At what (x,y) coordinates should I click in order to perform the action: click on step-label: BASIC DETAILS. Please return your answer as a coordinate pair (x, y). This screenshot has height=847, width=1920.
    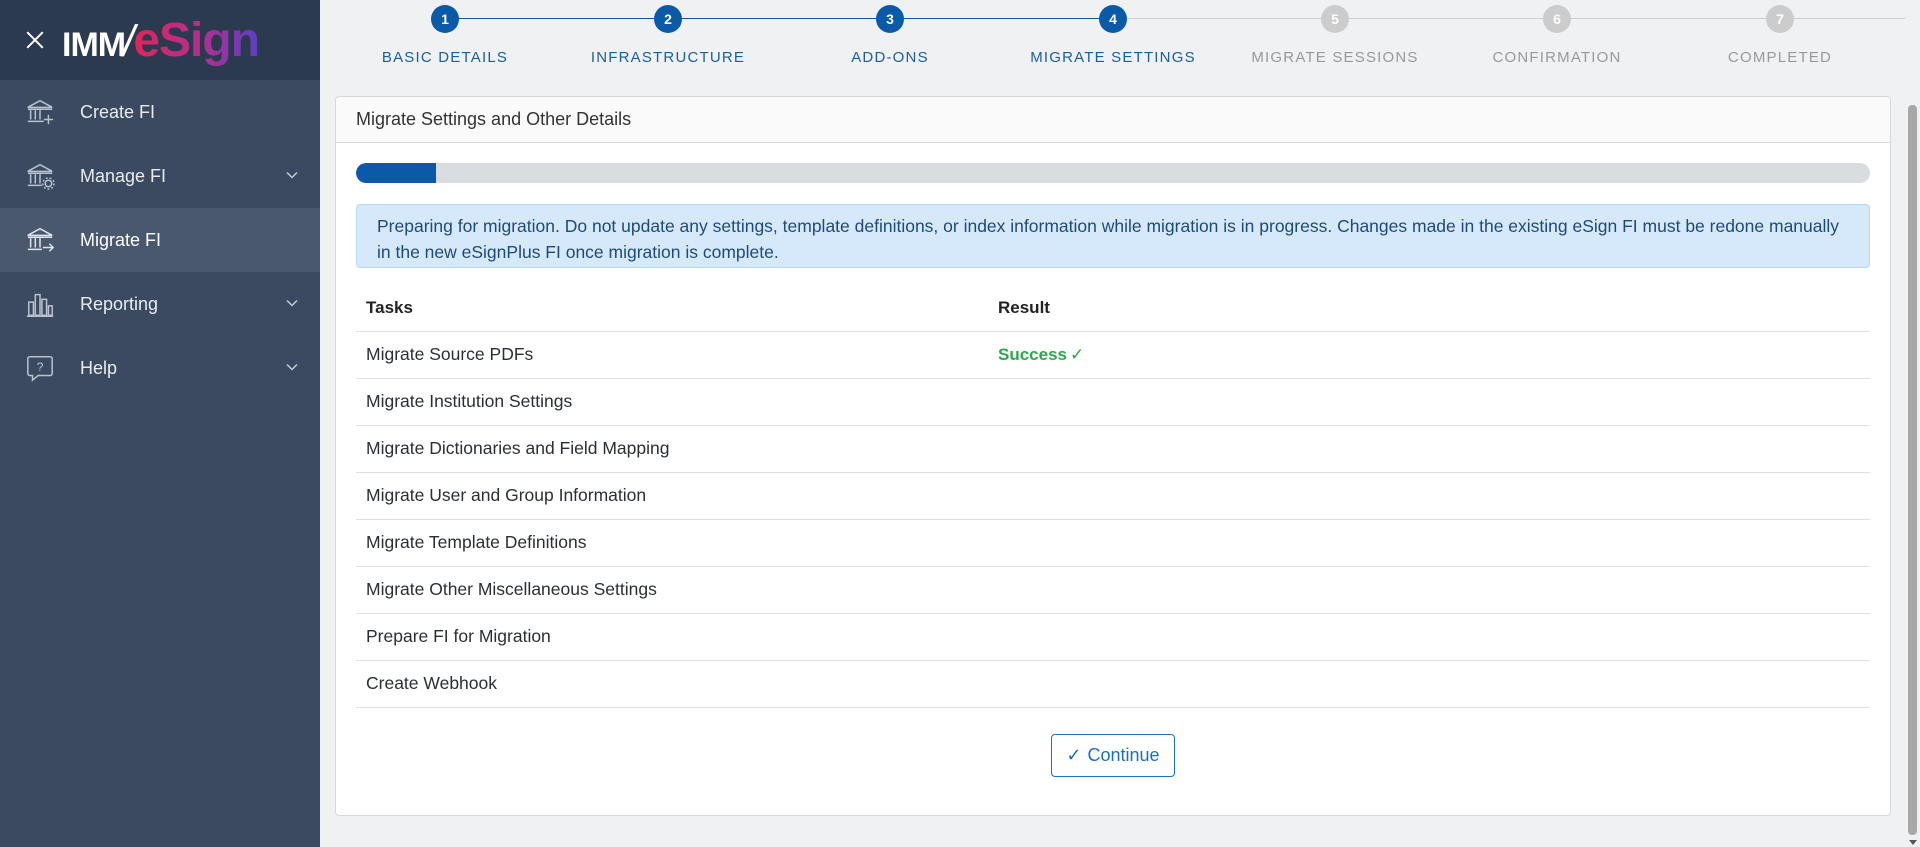
    Looking at the image, I should click on (445, 57).